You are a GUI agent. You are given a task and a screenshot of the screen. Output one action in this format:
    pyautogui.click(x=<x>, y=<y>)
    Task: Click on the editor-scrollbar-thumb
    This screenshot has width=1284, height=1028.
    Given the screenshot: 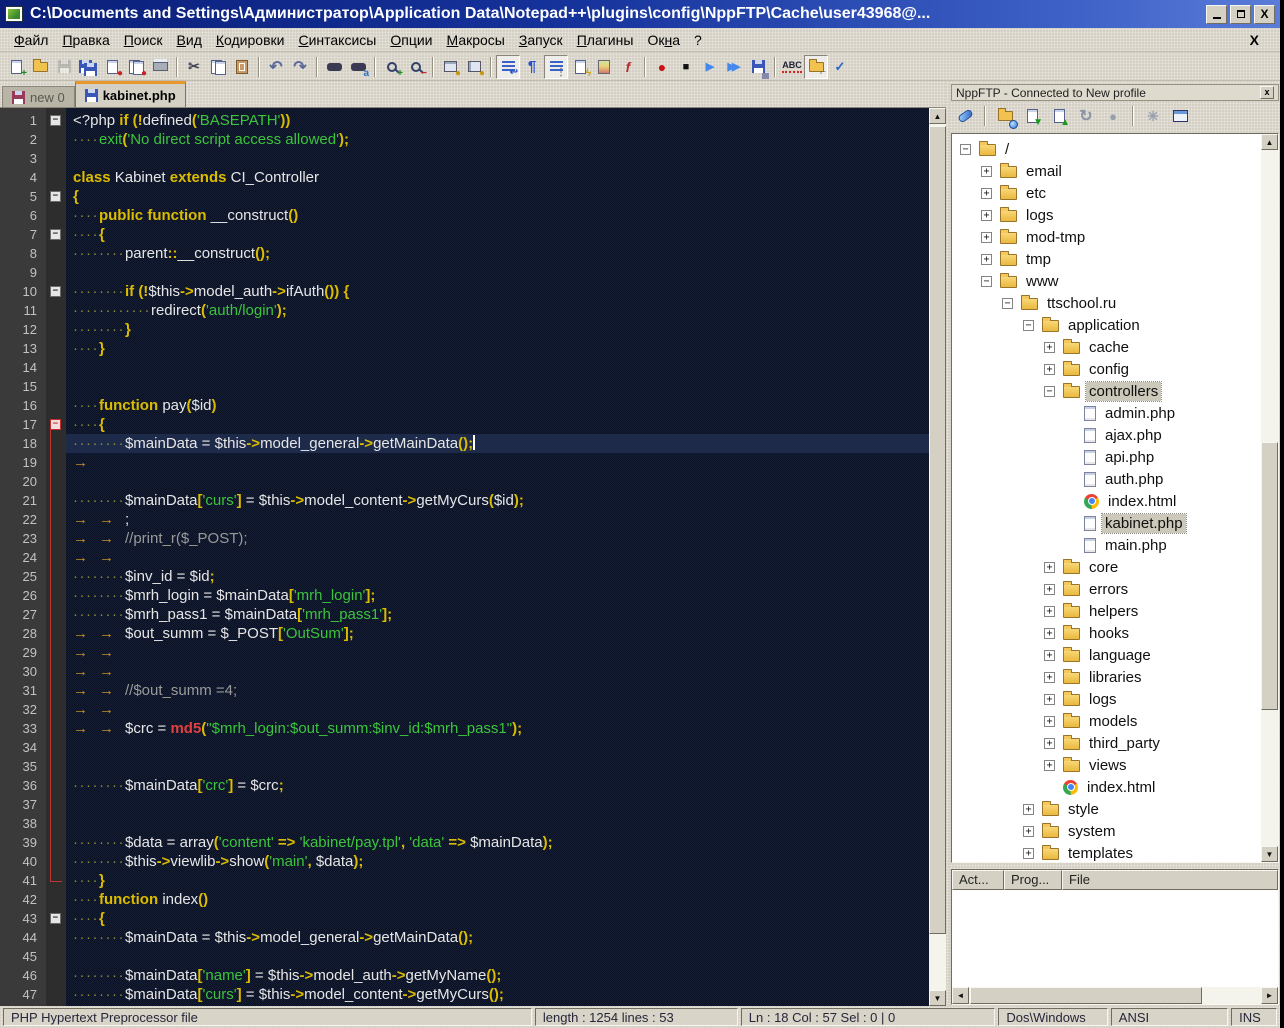 What is the action you would take?
    pyautogui.click(x=937, y=530)
    